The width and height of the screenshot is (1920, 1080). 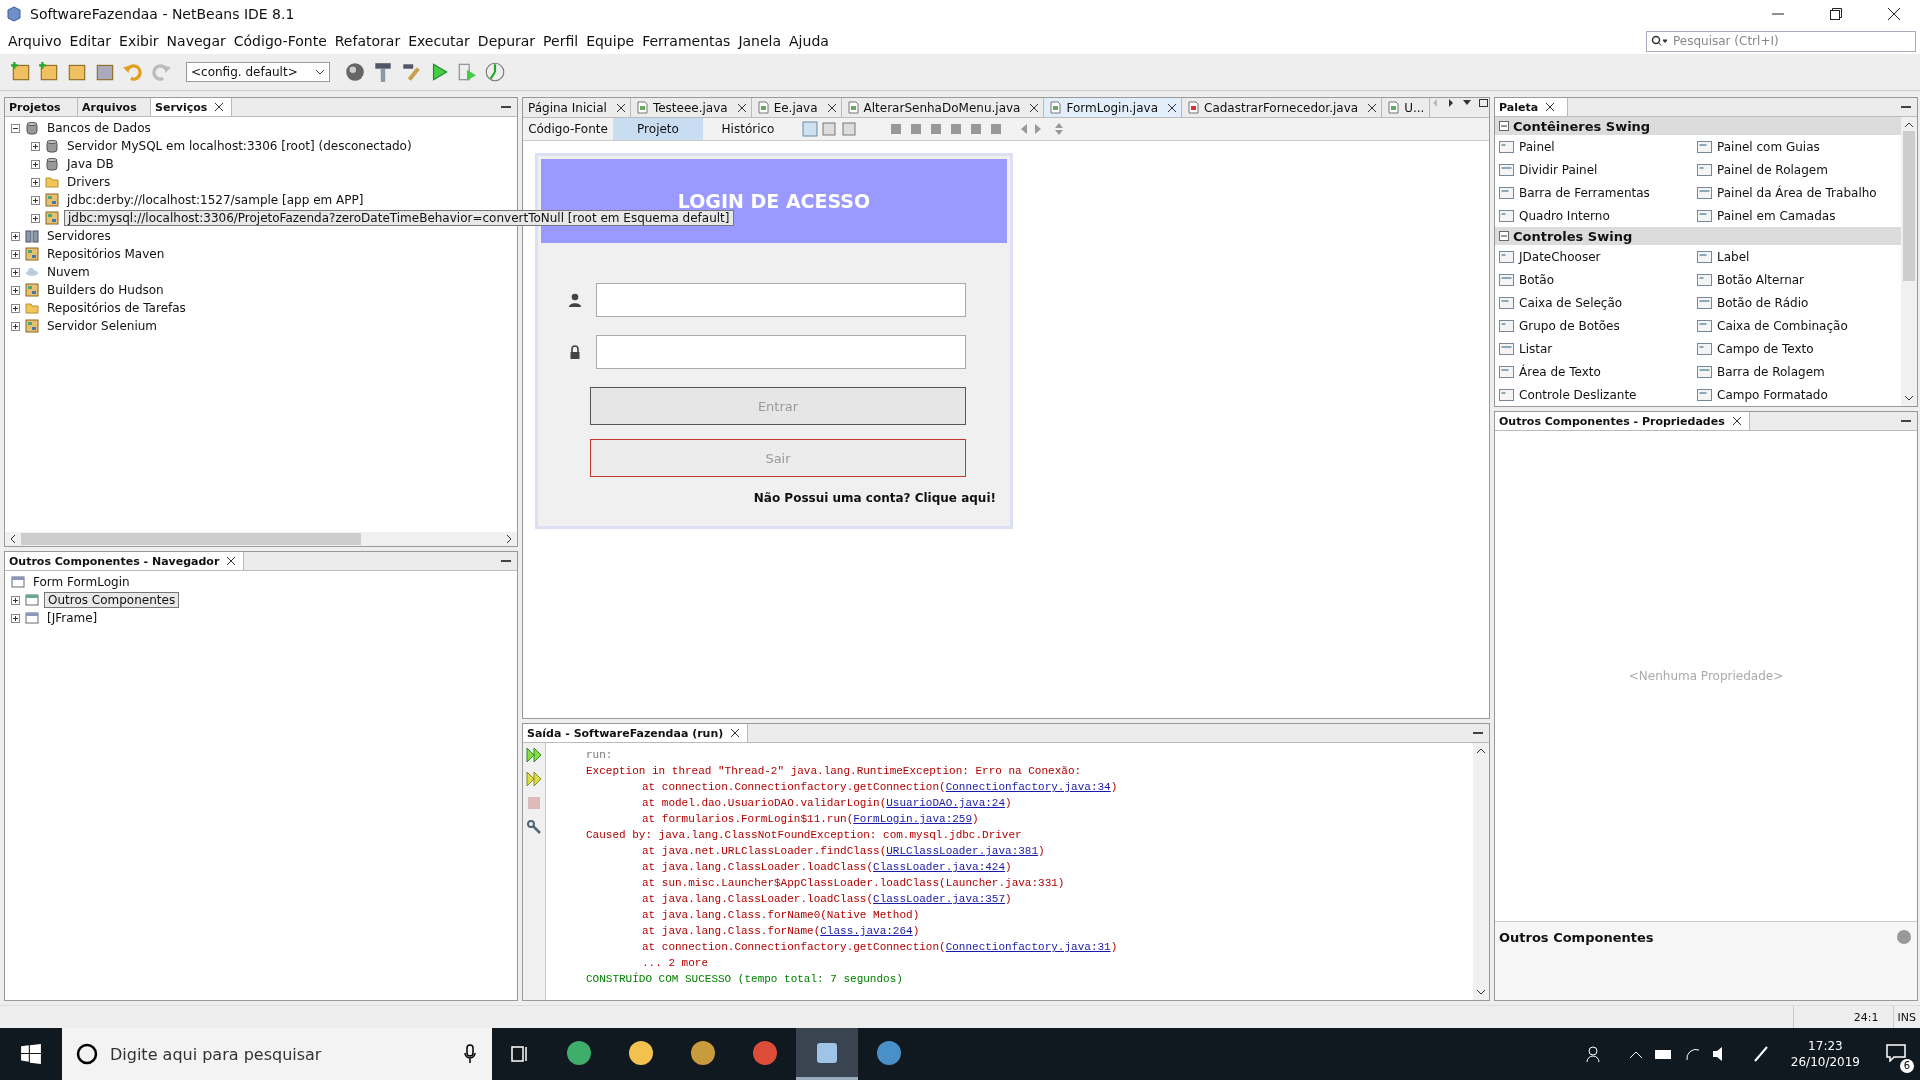 I want to click on source-link: URLClassLoader.java:381, so click(x=962, y=851).